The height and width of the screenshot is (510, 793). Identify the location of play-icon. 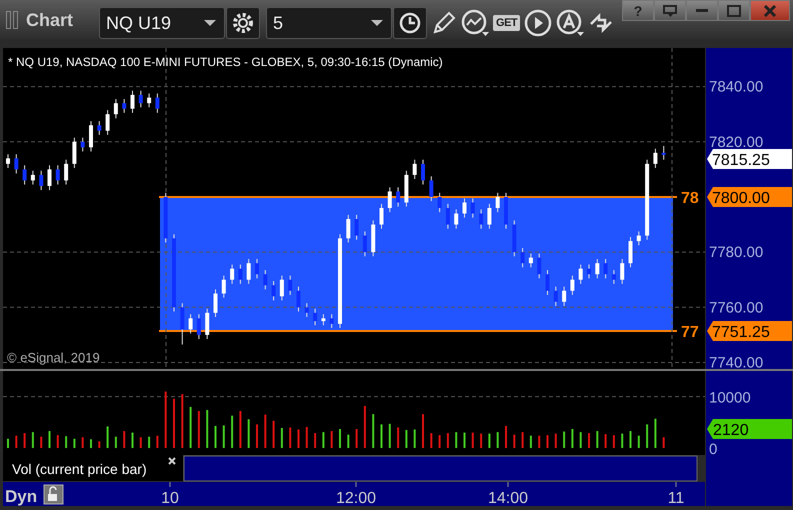
(538, 23).